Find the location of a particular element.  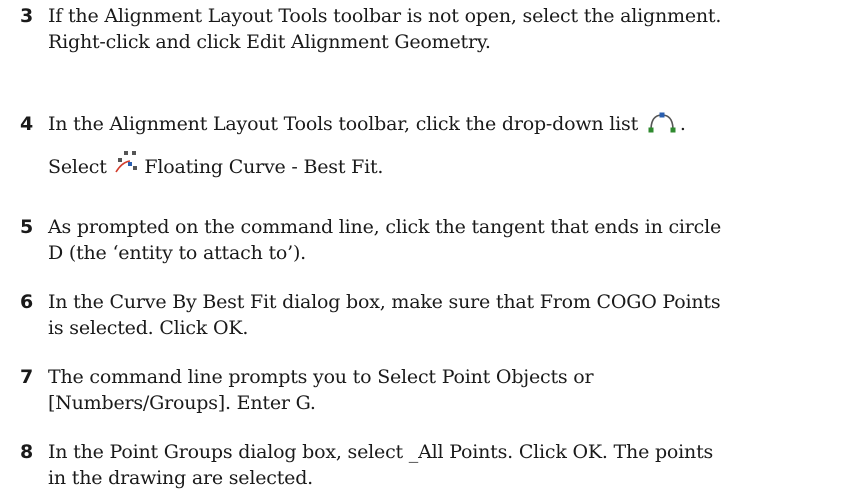

step-text-segment: Select is located at coordinates (77, 167).